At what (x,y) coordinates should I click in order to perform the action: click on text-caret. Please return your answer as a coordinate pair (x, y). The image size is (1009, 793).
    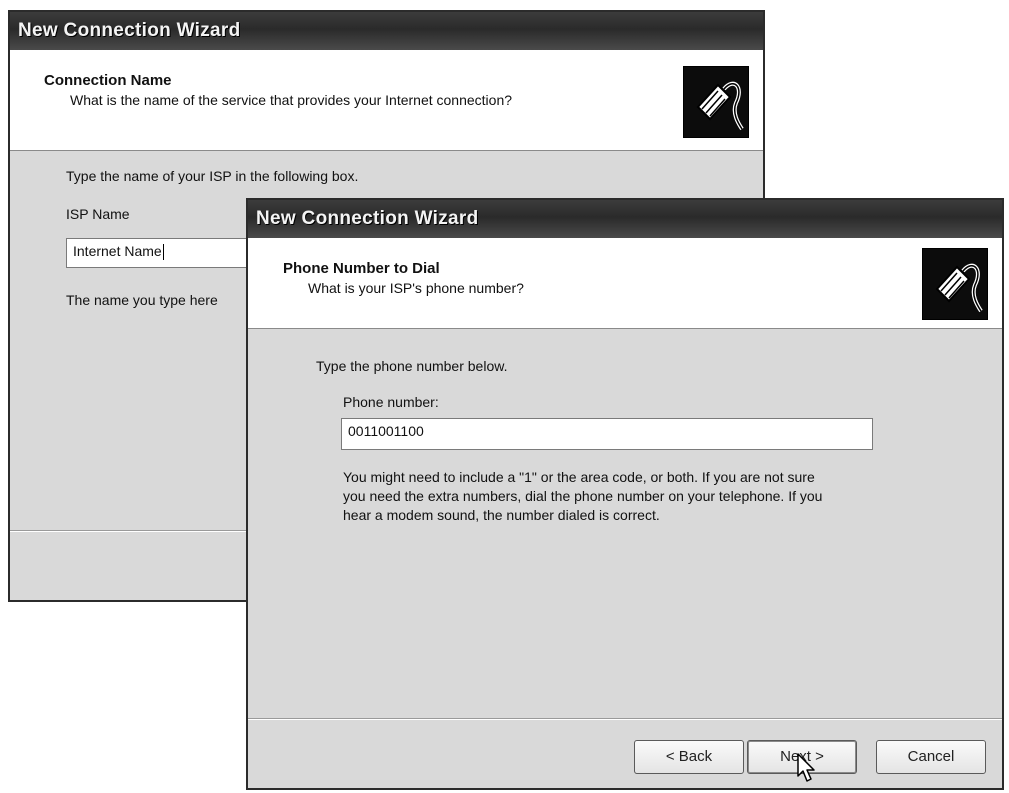
    Looking at the image, I should click on (163, 252).